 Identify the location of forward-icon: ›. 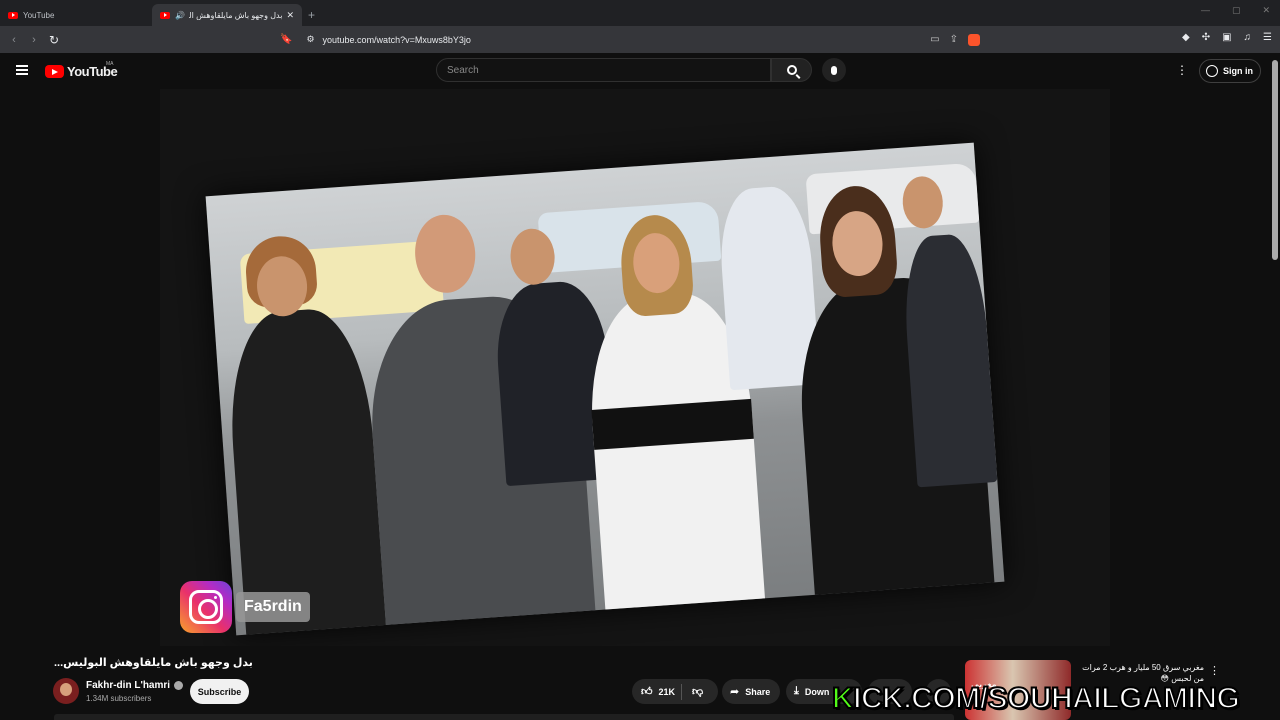
(34, 40).